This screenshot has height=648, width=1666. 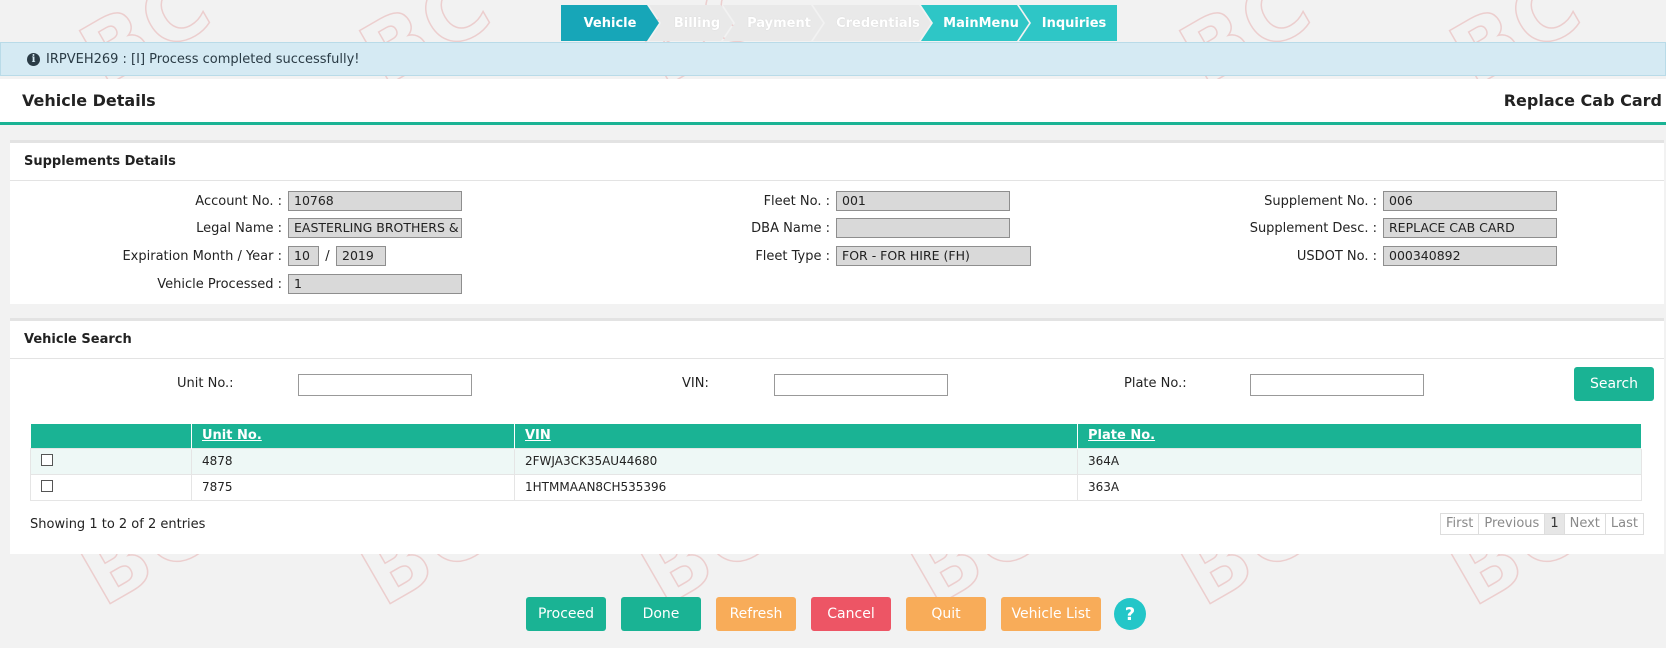 I want to click on table-info: Showing 1 to 2 of 2 entries, so click(x=118, y=524).